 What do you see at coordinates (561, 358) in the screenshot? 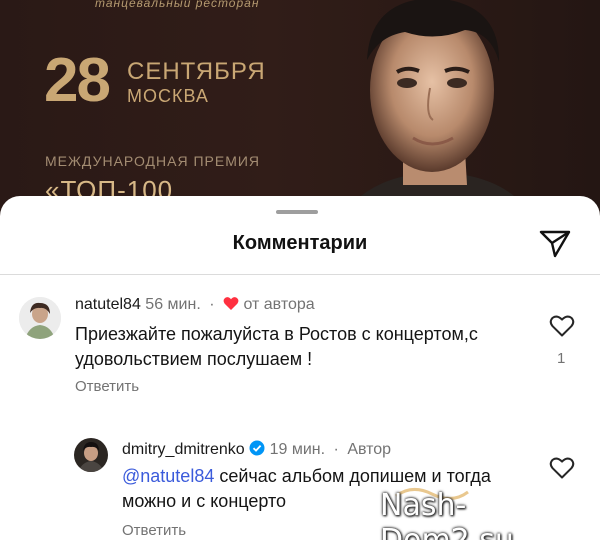
I see `like-count: 1` at bounding box center [561, 358].